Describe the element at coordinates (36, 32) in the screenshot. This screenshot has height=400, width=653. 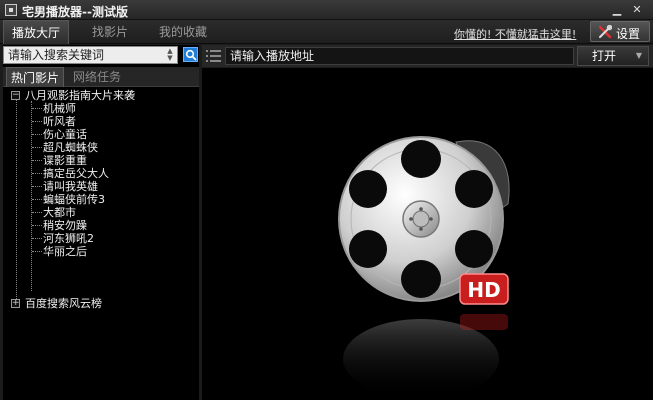
I see `tab-play-hall: 播放大厅` at that location.